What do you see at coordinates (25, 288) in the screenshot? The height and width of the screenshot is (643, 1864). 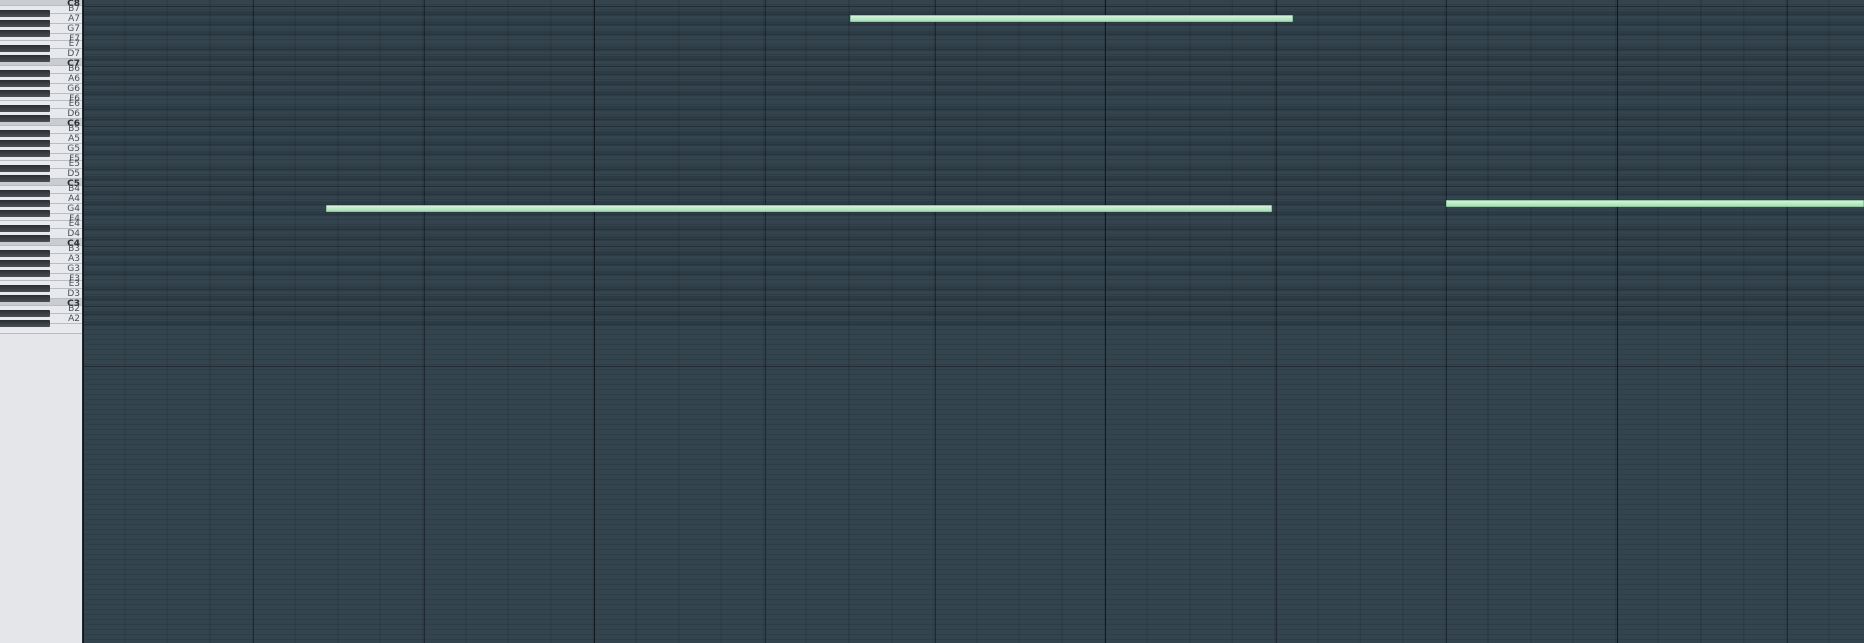 I see `black-key-dsharp3` at bounding box center [25, 288].